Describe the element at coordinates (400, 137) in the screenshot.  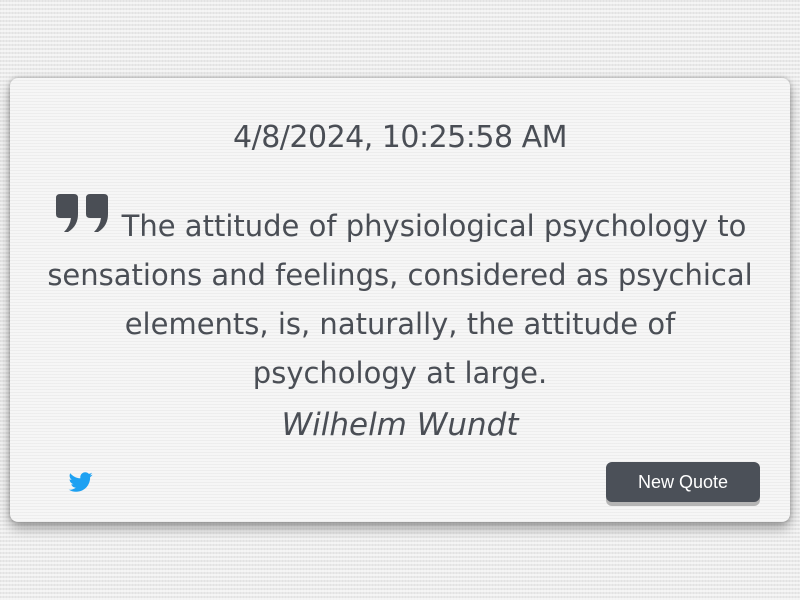
I see `timestamp: 4/8/2024, 10:25:58 AM` at that location.